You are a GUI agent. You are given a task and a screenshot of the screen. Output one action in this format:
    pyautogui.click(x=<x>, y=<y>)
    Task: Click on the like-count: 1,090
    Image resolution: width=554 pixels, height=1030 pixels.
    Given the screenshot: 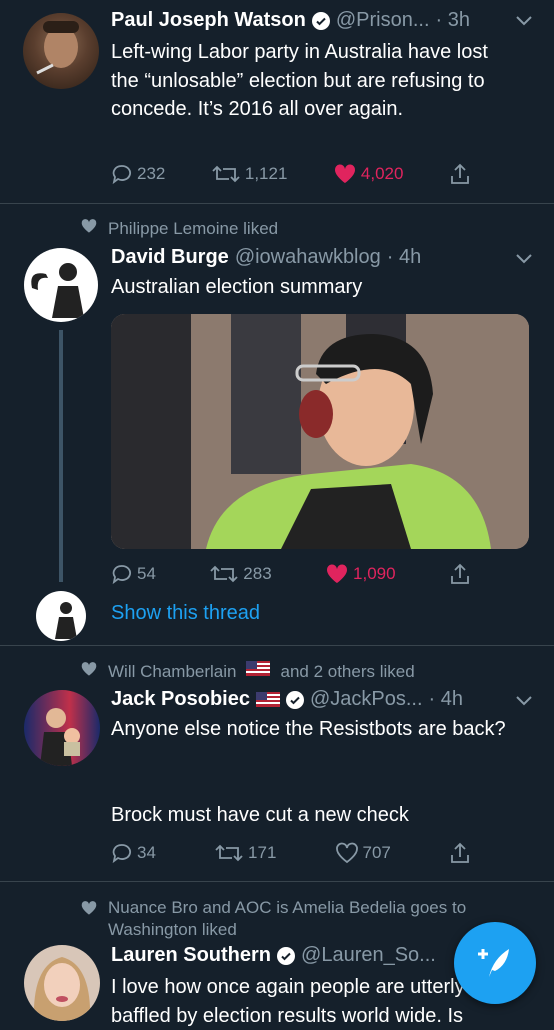 What is the action you would take?
    pyautogui.click(x=374, y=573)
    